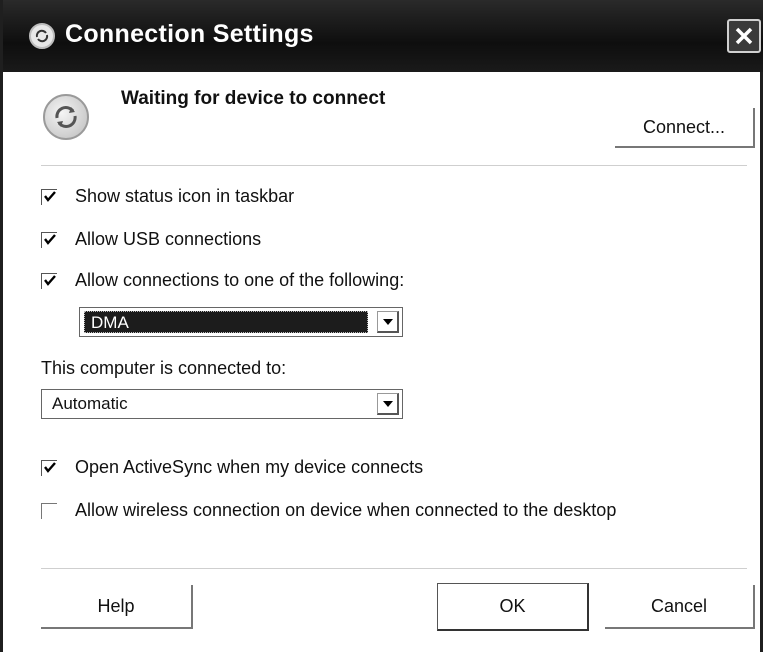 This screenshot has width=763, height=652. I want to click on option-label: Open ActiveSync when my device connects, so click(249, 467).